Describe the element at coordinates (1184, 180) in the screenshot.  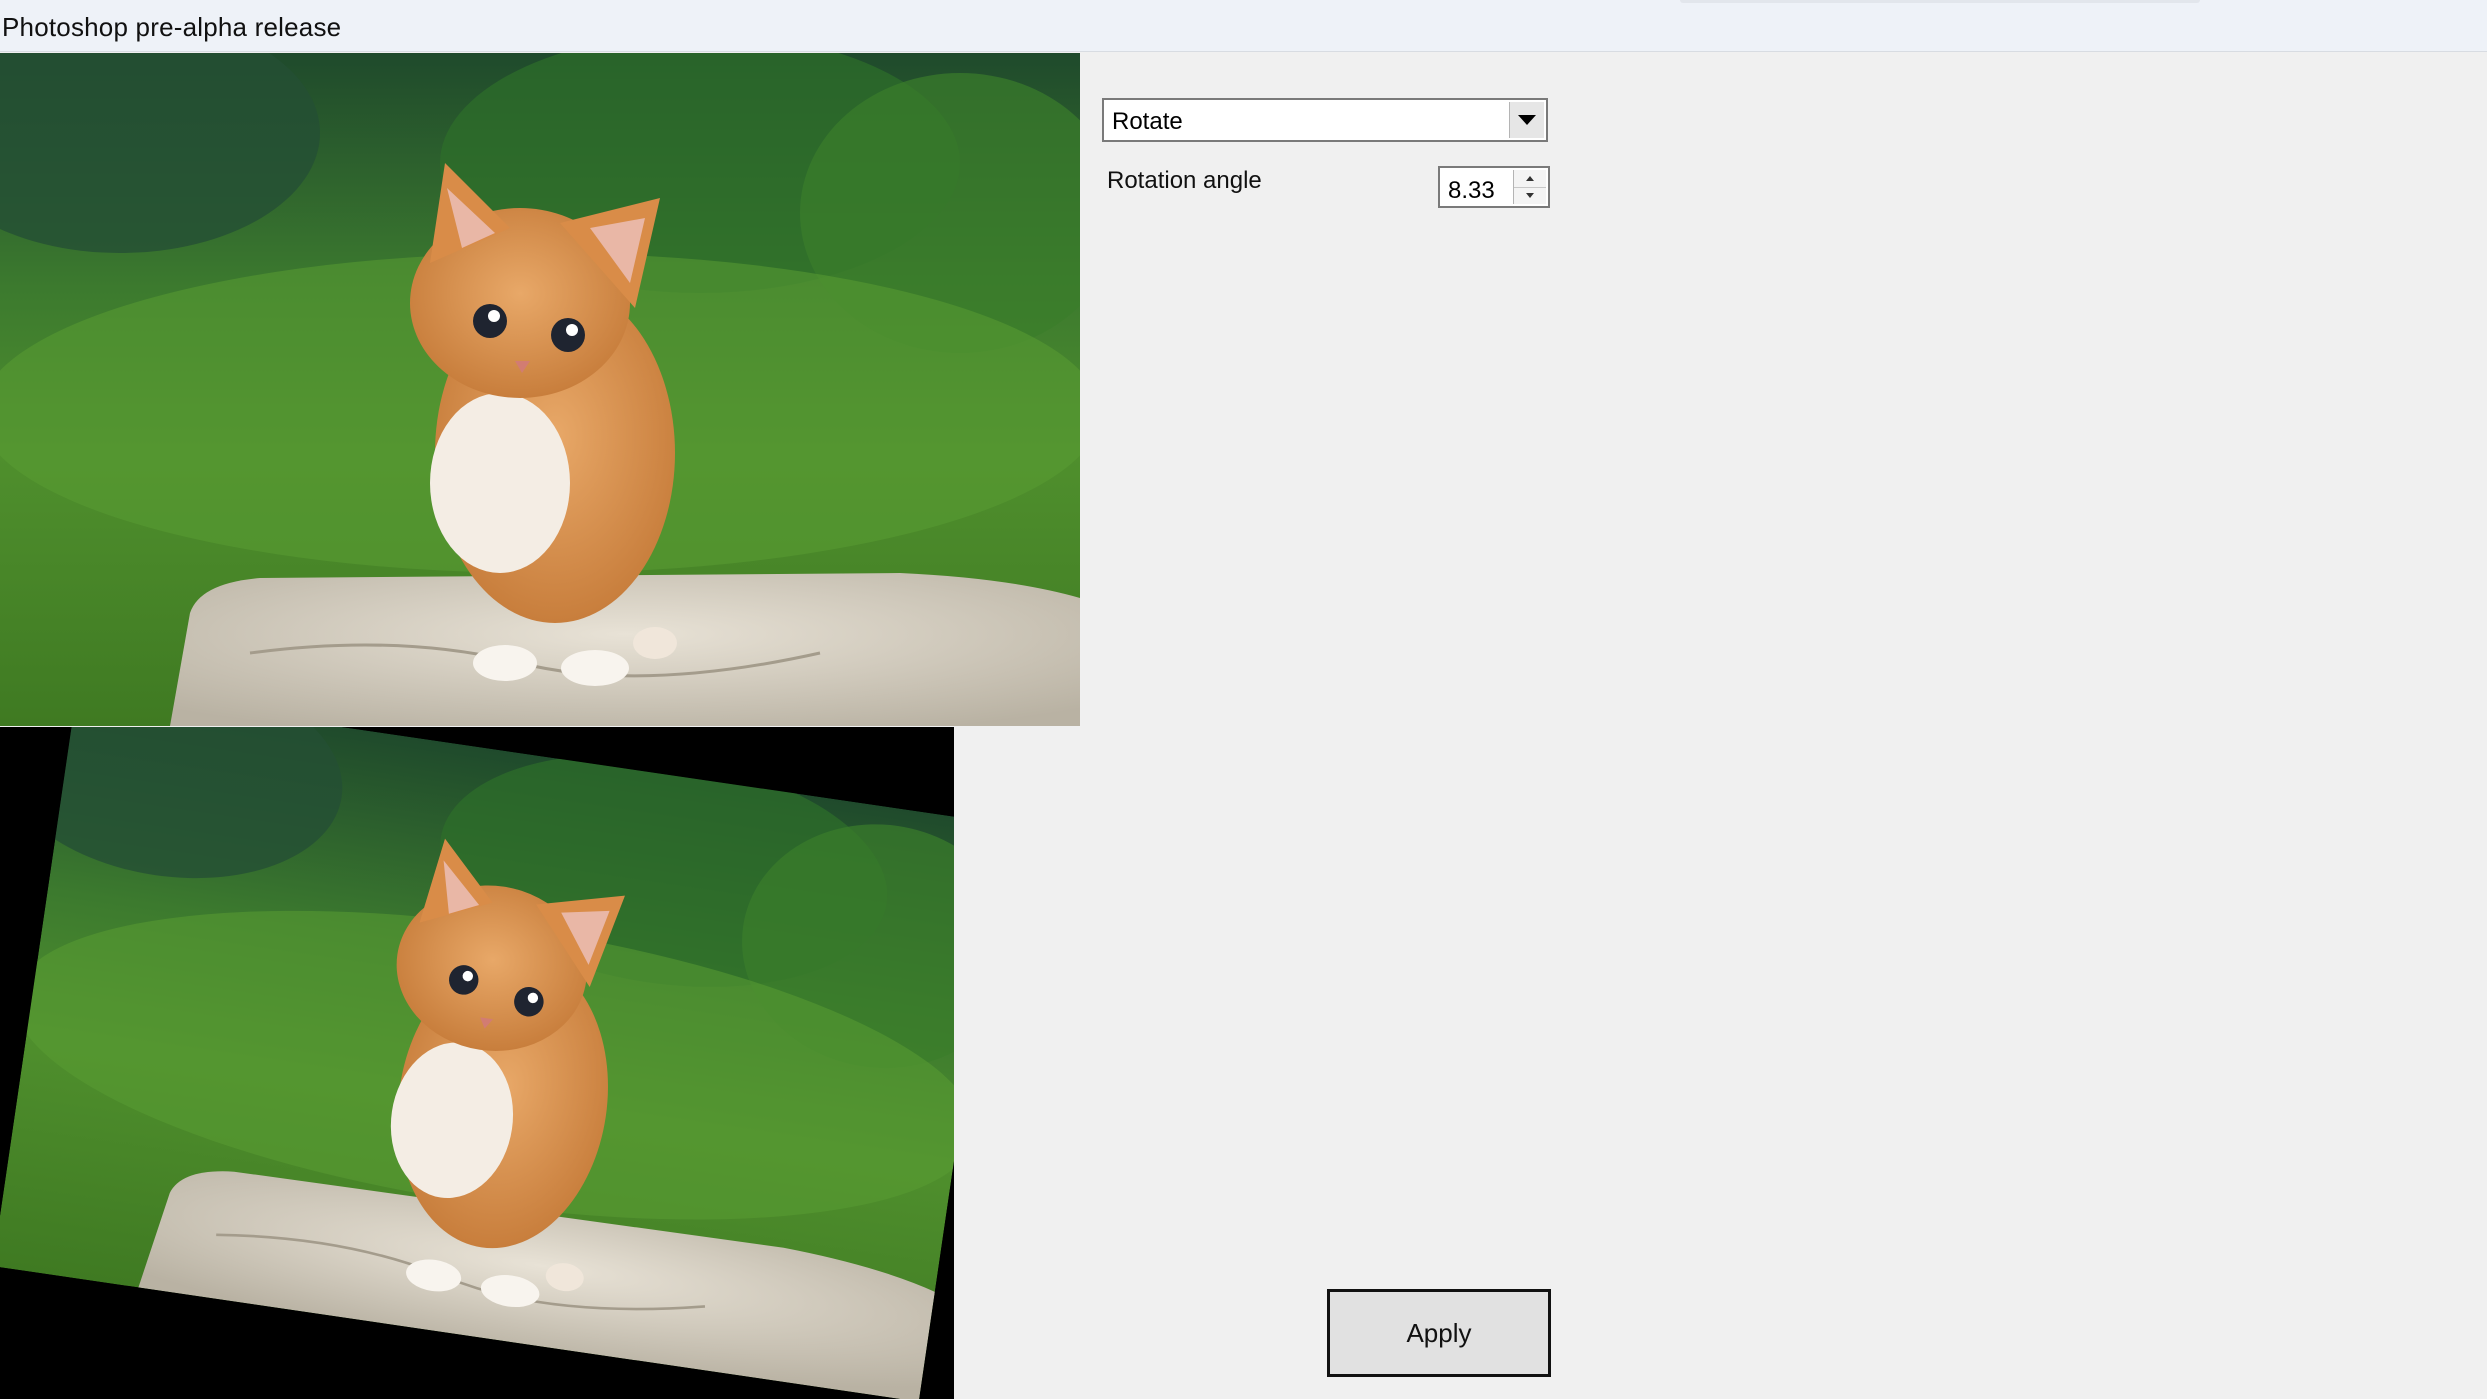
I see `rotation-angle-label: Rotation angle` at that location.